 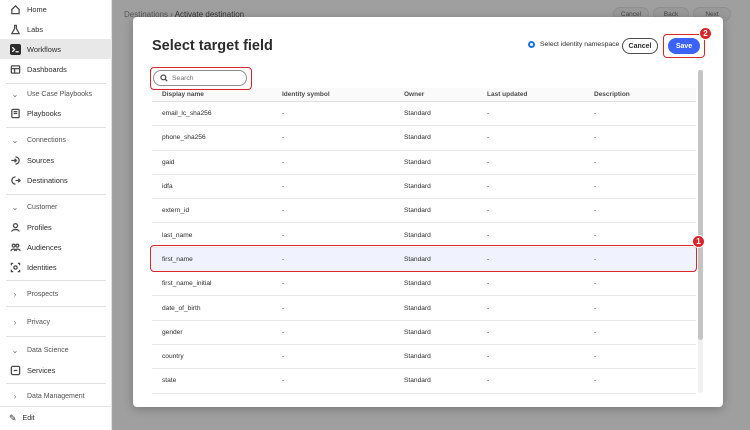 What do you see at coordinates (424, 163) in the screenshot?
I see `table-row: gaid - Standard - -` at bounding box center [424, 163].